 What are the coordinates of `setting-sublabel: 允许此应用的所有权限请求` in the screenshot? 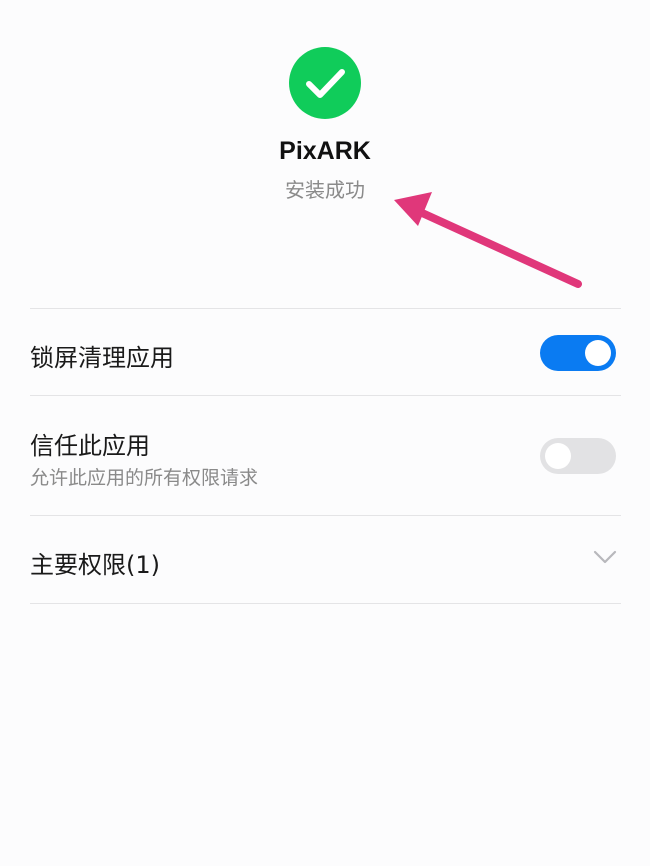 It's located at (144, 478).